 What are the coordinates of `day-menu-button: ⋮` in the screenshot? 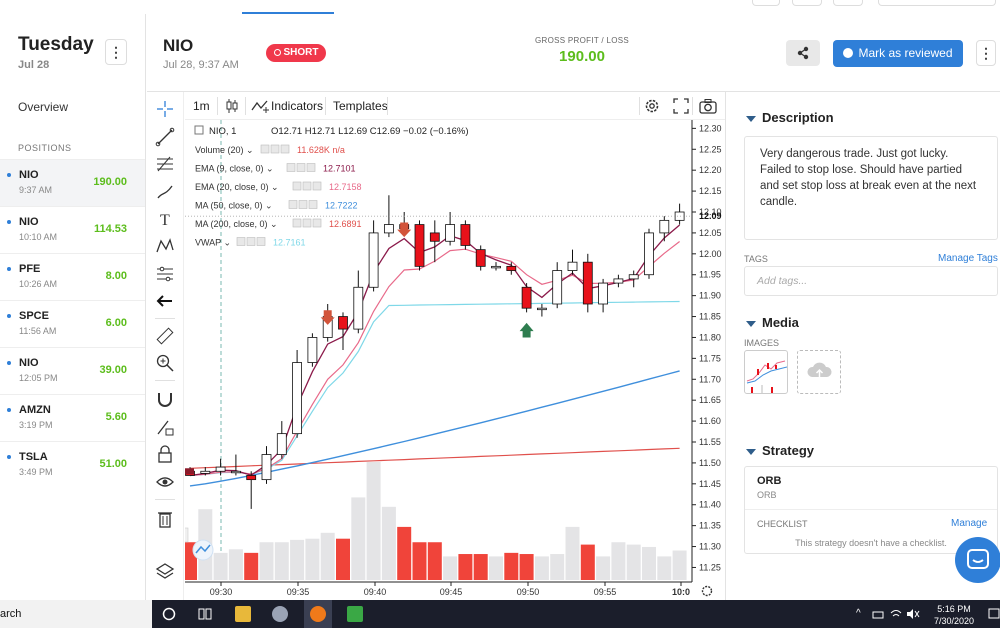 It's located at (116, 52).